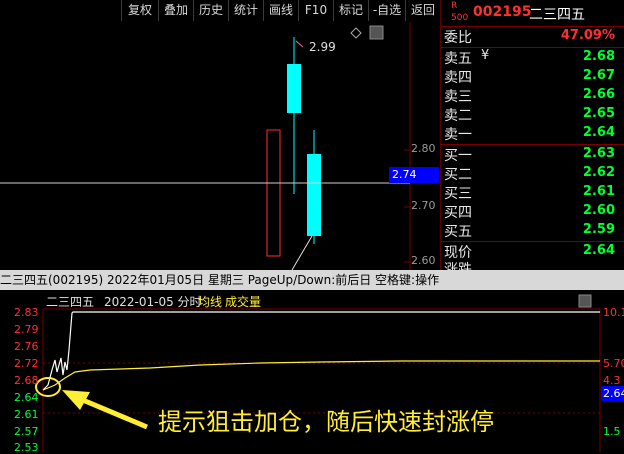  Describe the element at coordinates (423, 205) in the screenshot. I see `kline-price-label: 2.70` at that location.